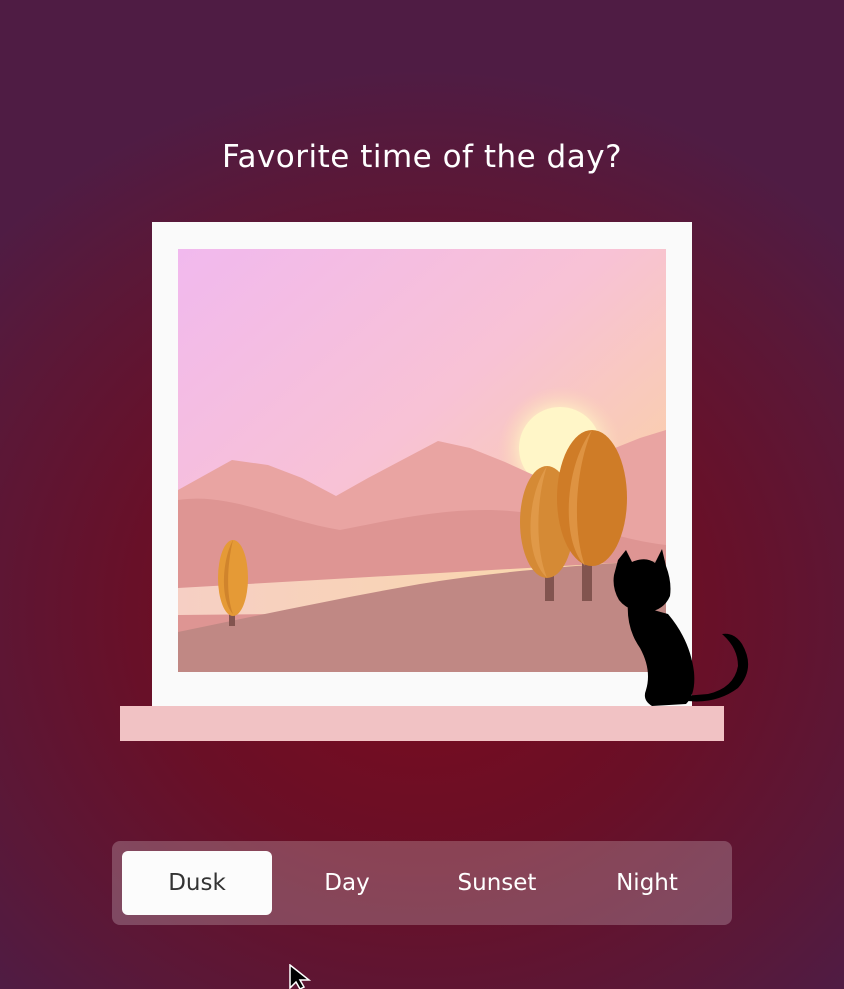 This screenshot has height=989, width=844. Describe the element at coordinates (300, 976) in the screenshot. I see `mouse-cursor-icon` at that location.